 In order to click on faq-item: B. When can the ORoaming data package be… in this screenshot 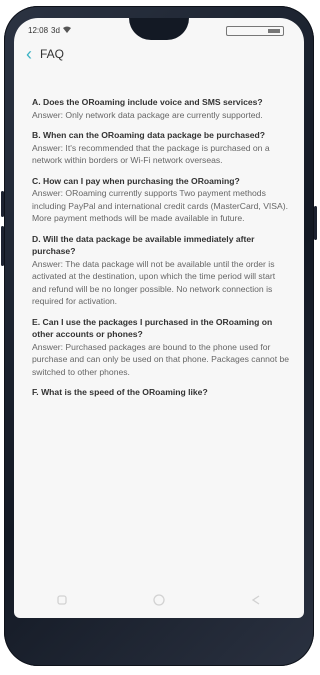, I will do `click(161, 148)`.